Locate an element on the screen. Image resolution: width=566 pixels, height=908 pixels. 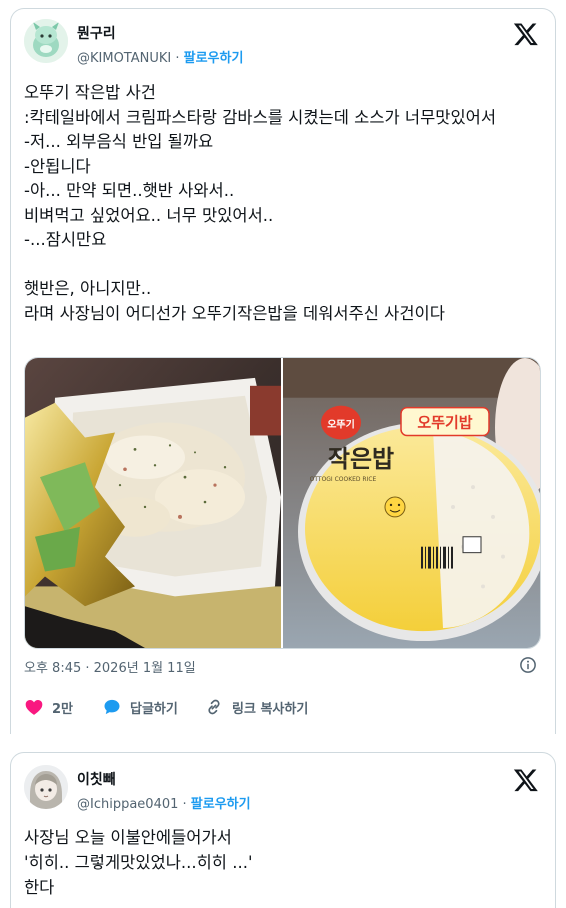
handle-line: @Ichippae0401 · 팔로우하기 is located at coordinates (164, 802).